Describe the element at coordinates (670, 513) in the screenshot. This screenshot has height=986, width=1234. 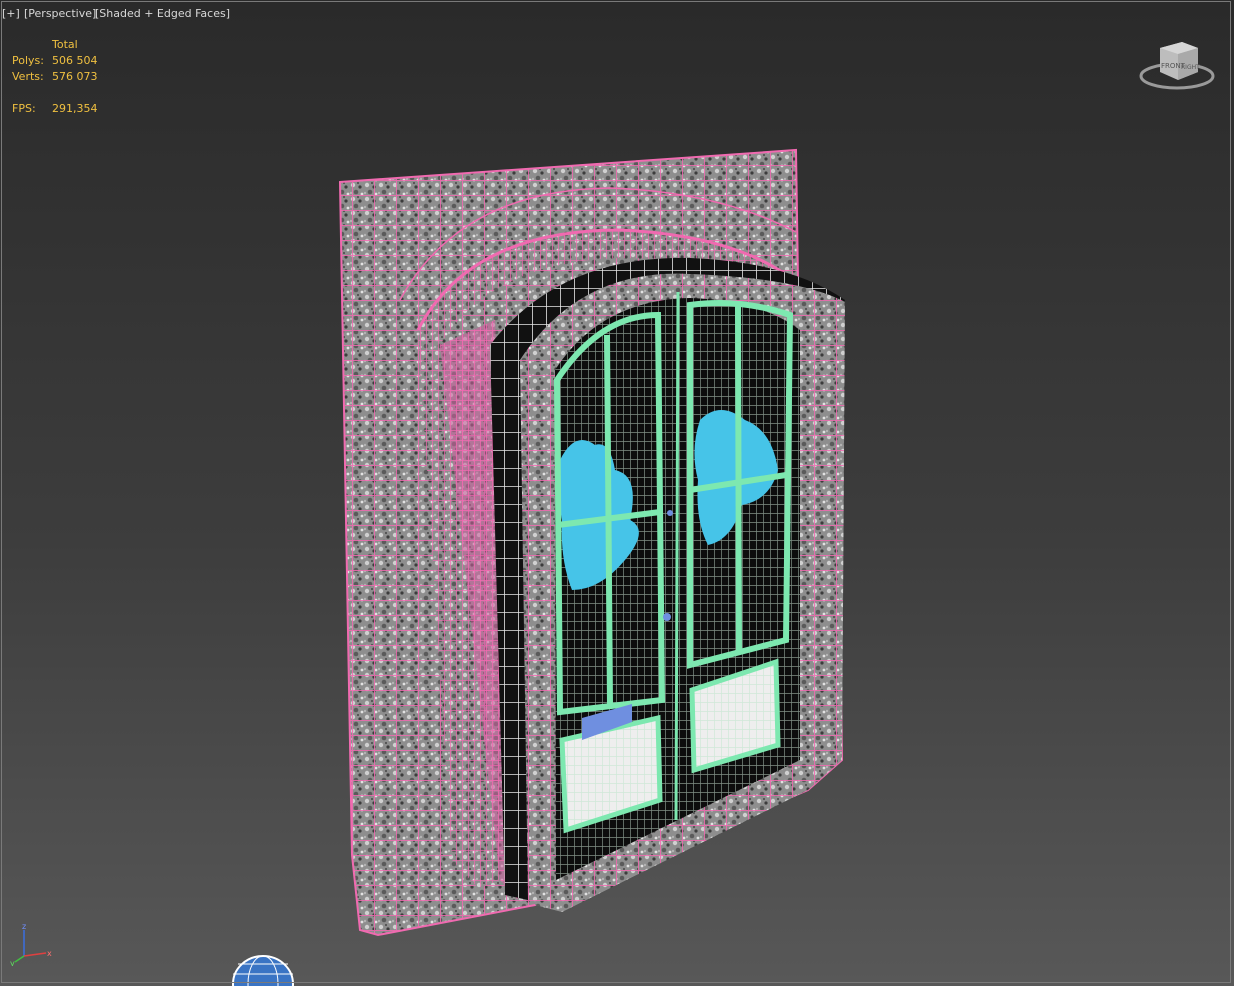
I see `door-handle-right` at that location.